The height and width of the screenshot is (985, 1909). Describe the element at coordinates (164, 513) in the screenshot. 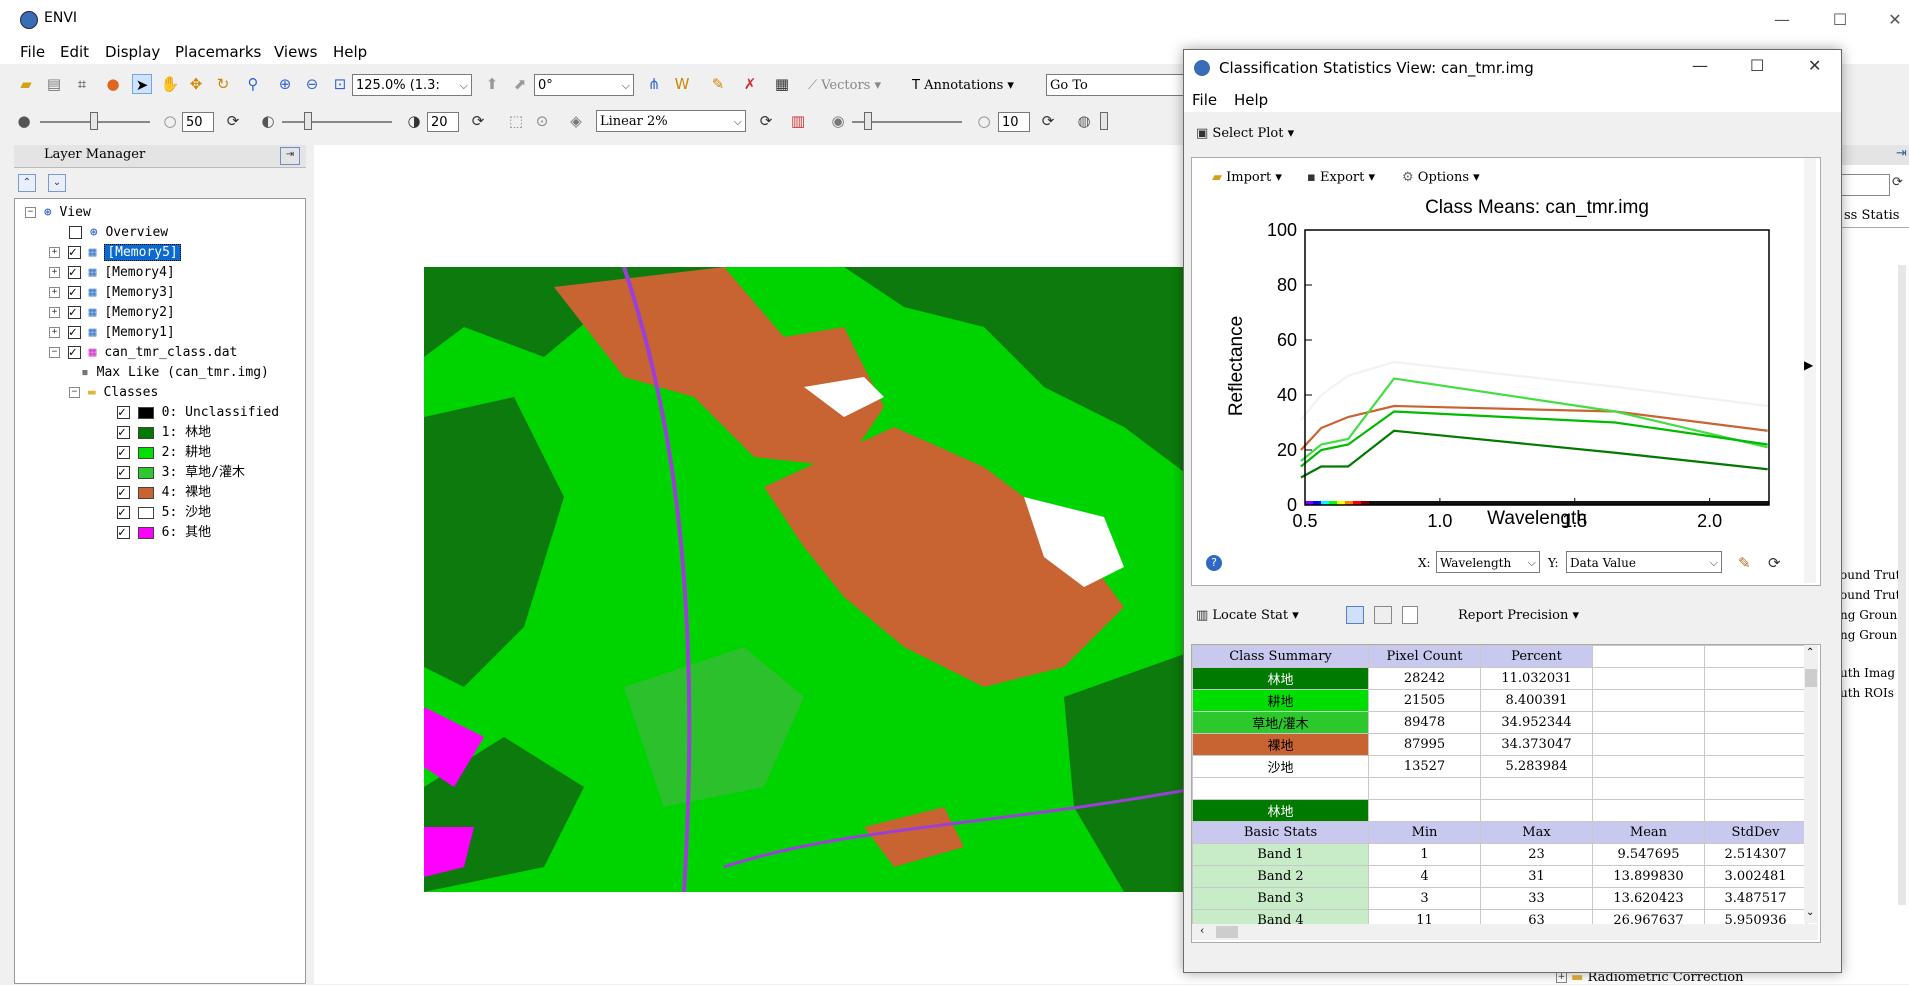

I see `class-item: 5: 沙地` at that location.